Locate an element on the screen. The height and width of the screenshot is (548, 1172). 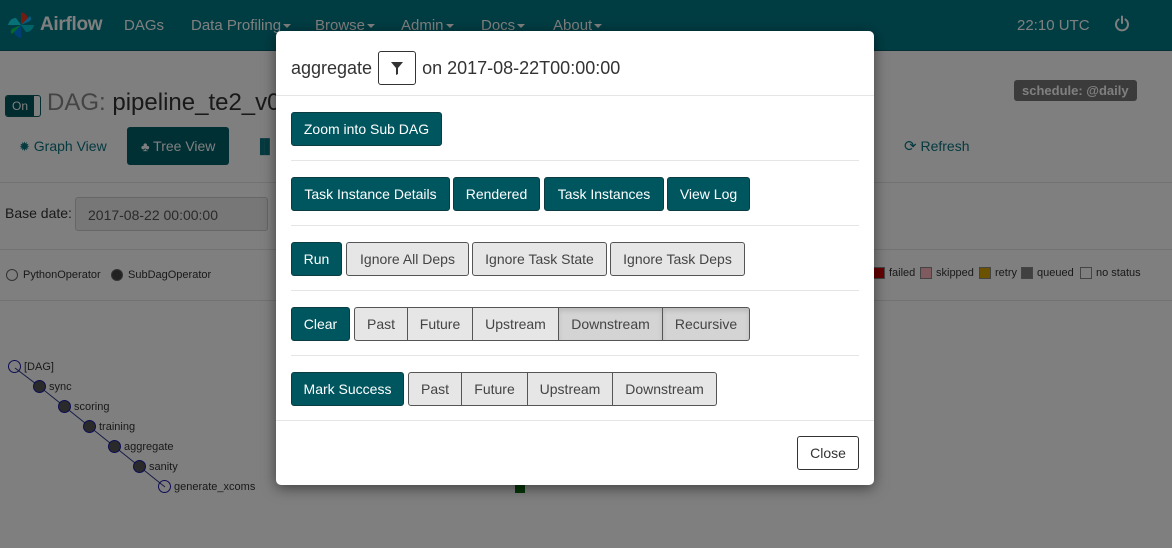
clear-recursive-toggle: Recursive is located at coordinates (706, 324).